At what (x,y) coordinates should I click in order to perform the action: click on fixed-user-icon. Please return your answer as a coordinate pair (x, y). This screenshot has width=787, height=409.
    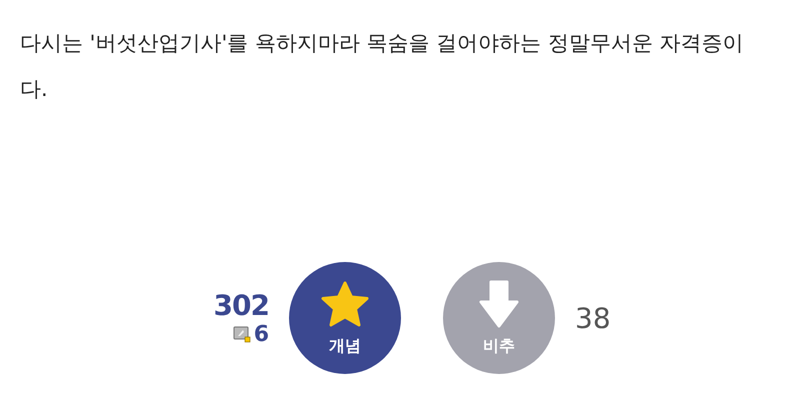
    Looking at the image, I should click on (241, 334).